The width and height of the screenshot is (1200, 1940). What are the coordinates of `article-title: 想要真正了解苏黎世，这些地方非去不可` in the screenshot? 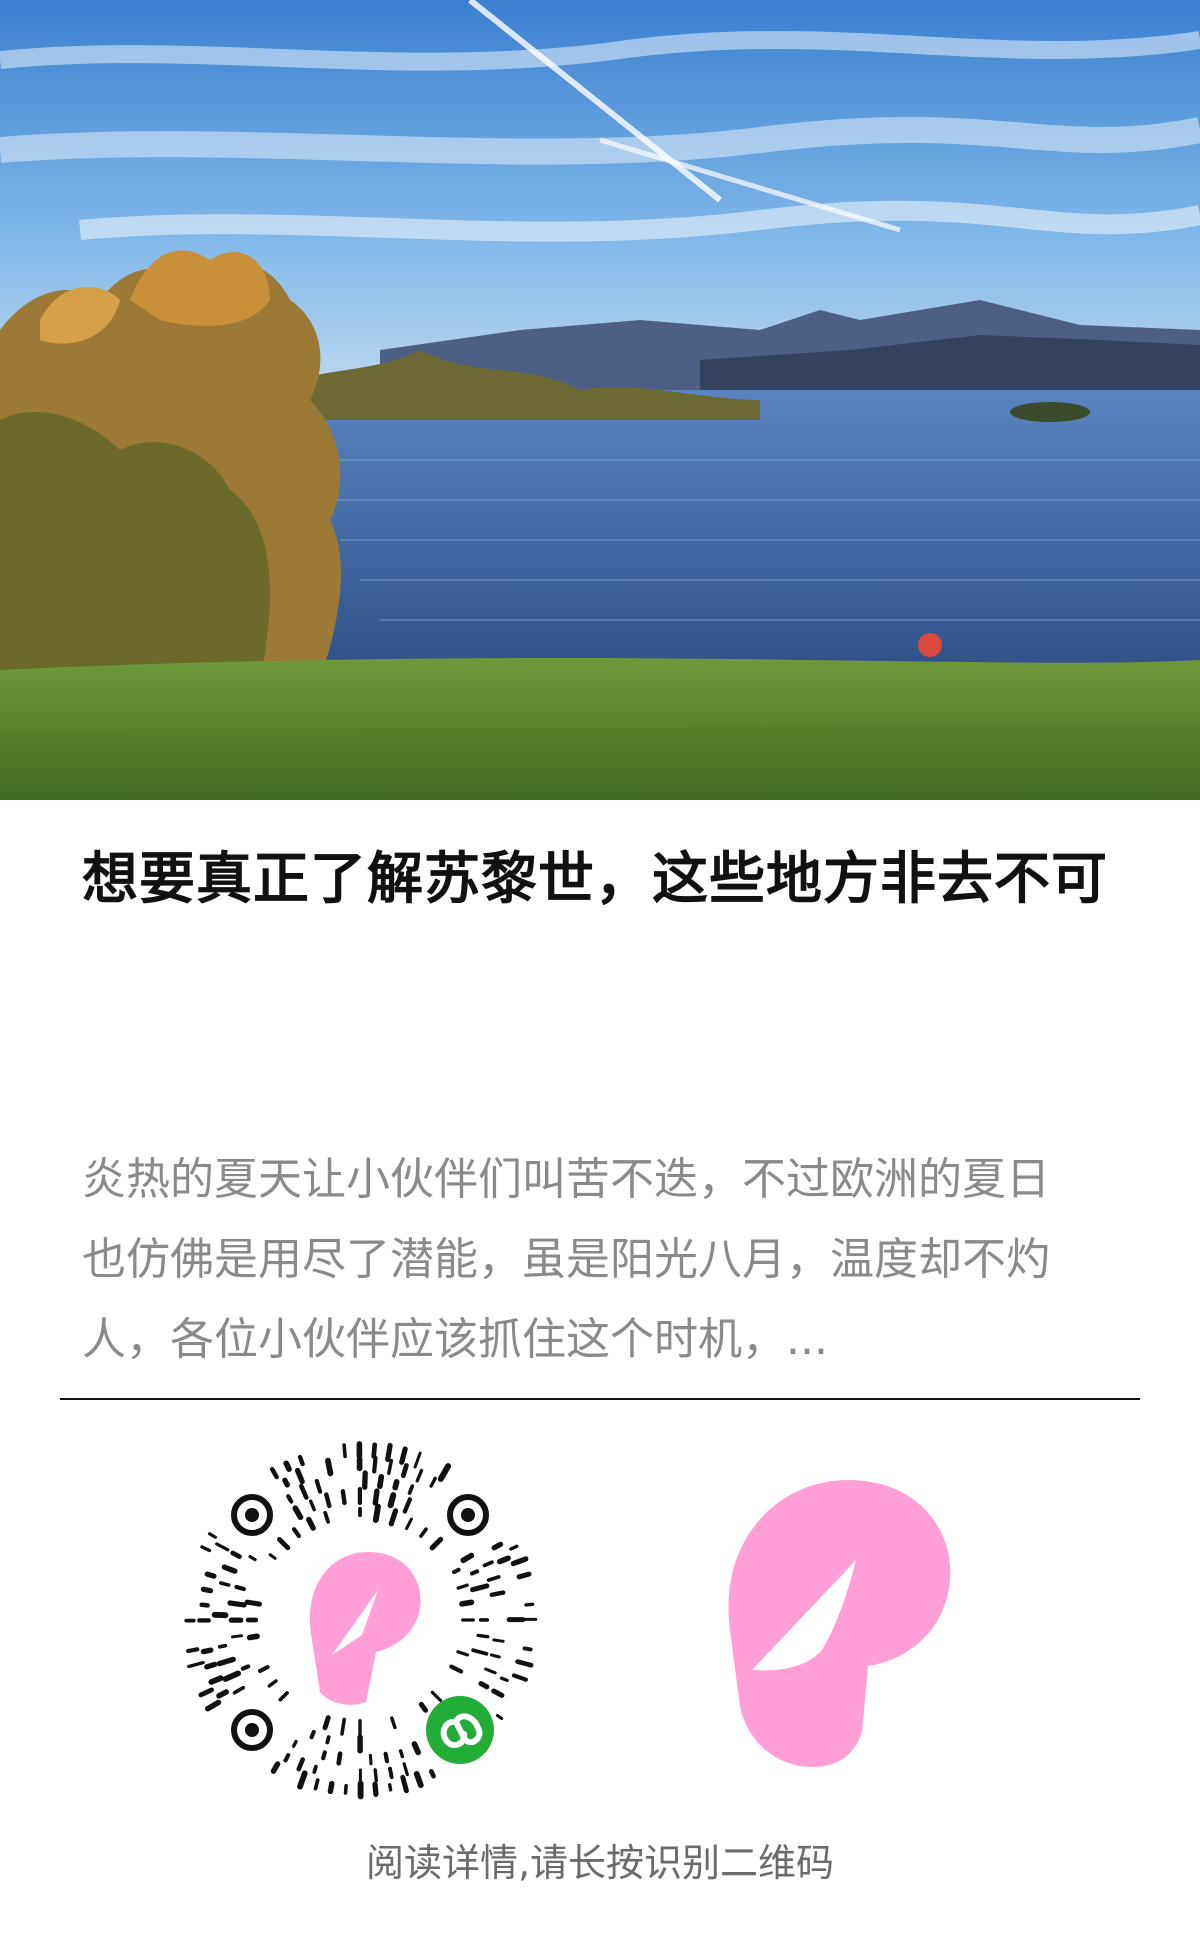 It's located at (595, 879).